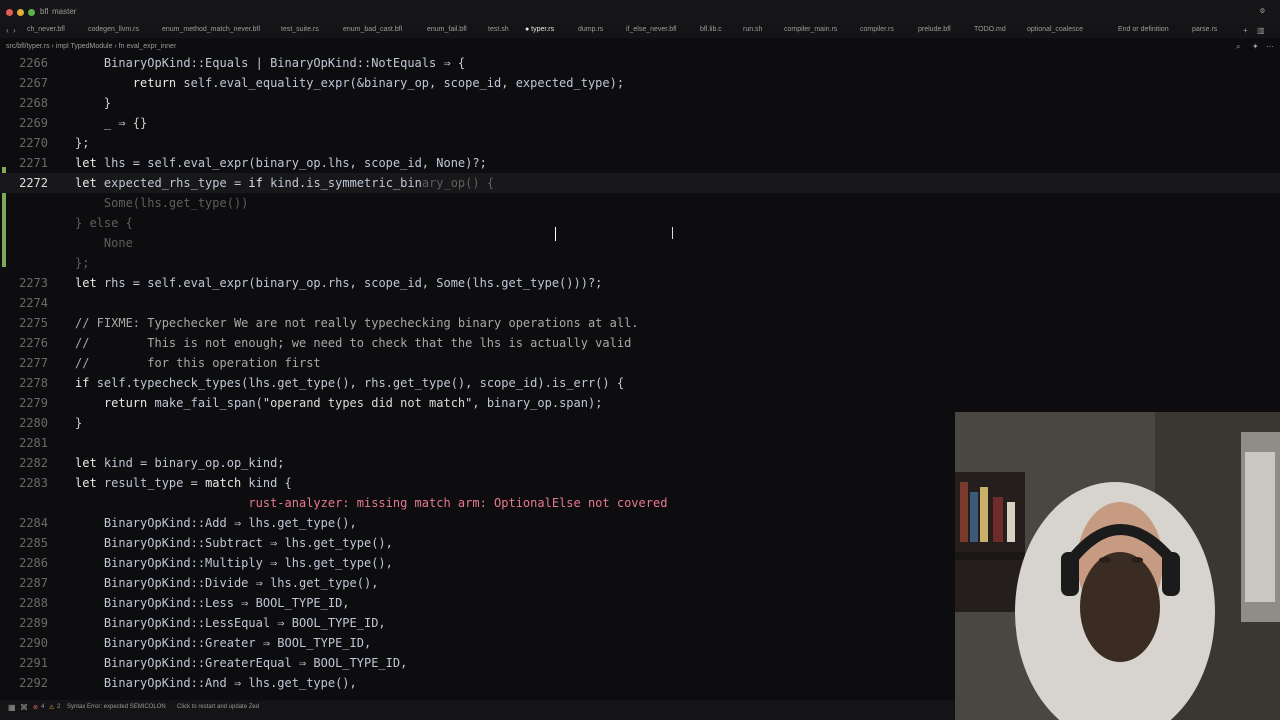 This screenshot has width=1280, height=720. Describe the element at coordinates (640, 263) in the screenshot. I see `code-line: };` at that location.